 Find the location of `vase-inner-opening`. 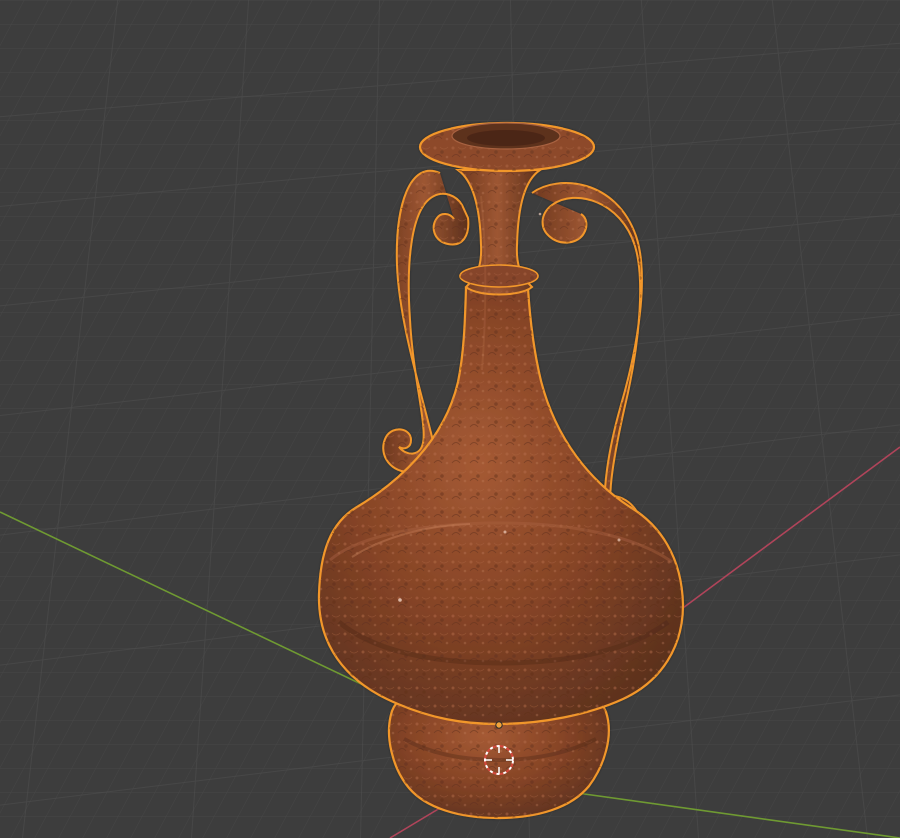

vase-inner-opening is located at coordinates (506, 138).